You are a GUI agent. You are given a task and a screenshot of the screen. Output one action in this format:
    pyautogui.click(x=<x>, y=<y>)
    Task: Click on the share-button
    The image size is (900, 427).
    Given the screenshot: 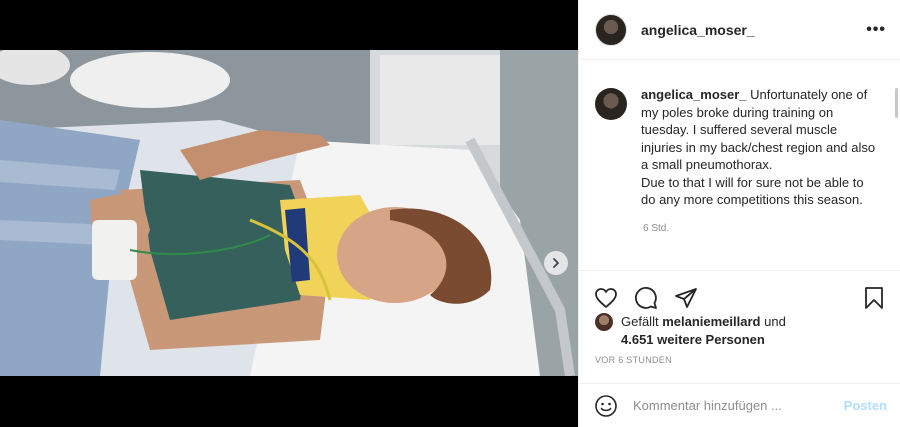 What is the action you would take?
    pyautogui.click(x=686, y=298)
    